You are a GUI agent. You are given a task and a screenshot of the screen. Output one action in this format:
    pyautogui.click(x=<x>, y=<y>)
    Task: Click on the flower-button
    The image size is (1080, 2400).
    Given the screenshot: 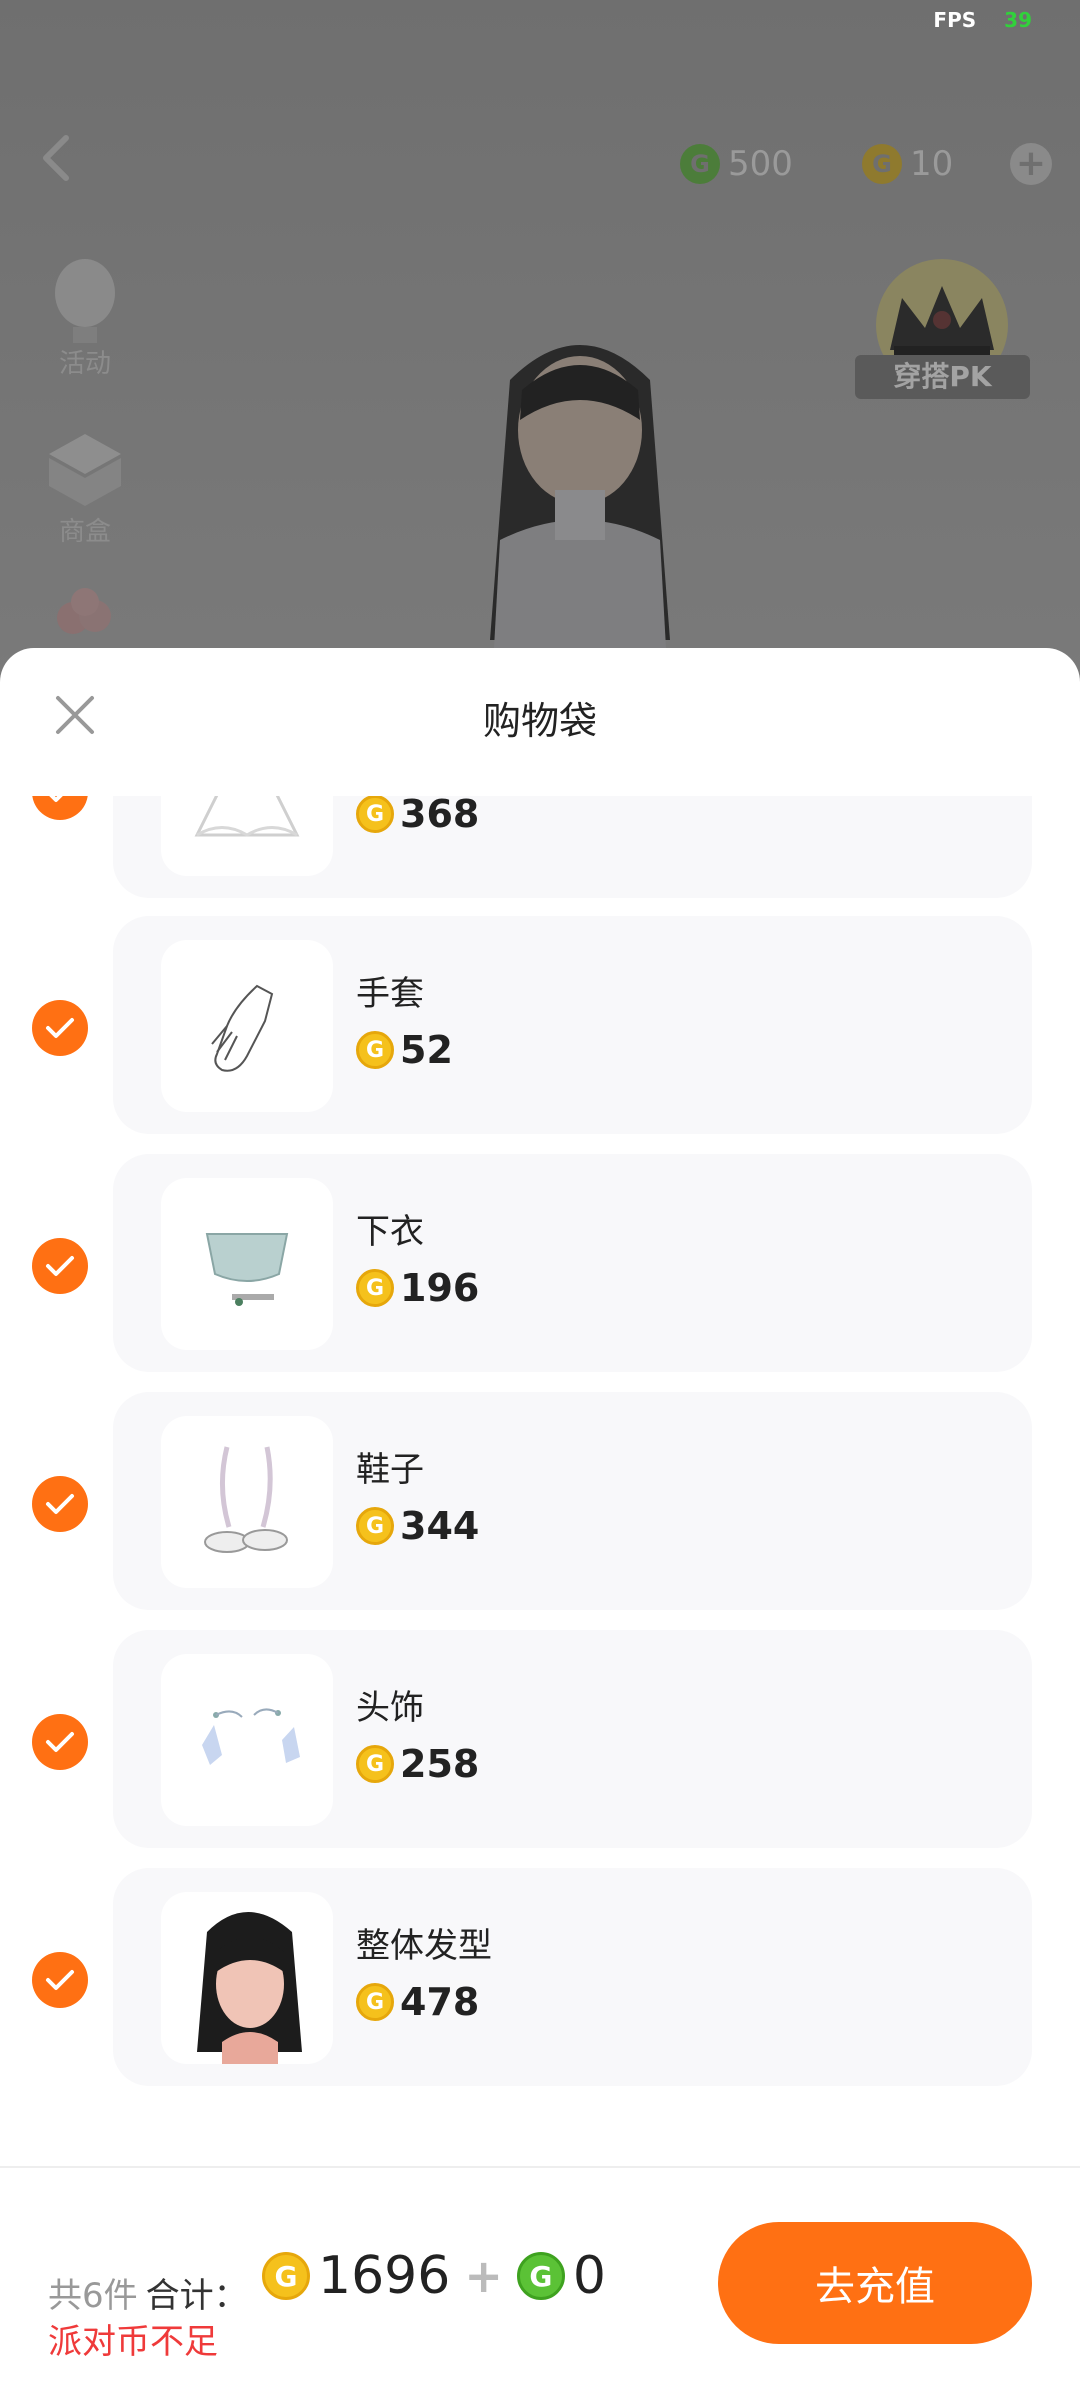 What is the action you would take?
    pyautogui.click(x=85, y=621)
    